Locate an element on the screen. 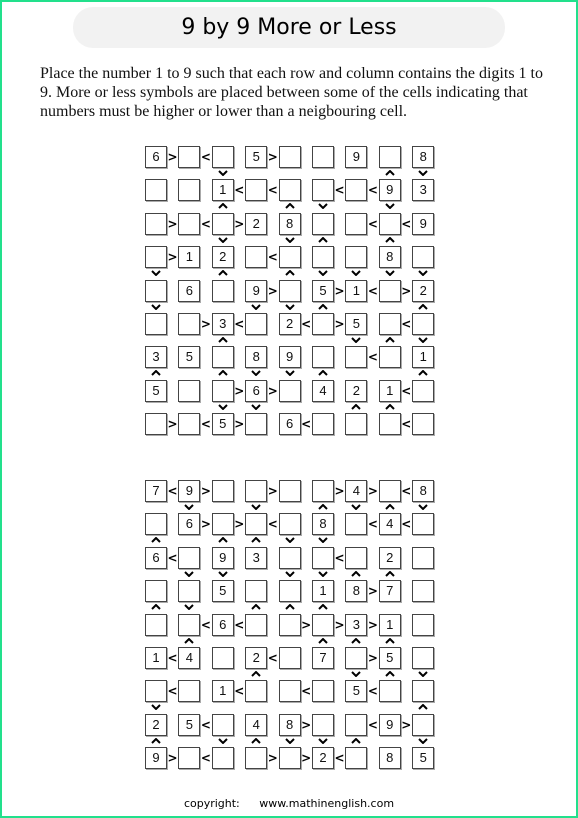 Image resolution: width=578 pixels, height=818 pixels. website-link: www.mathinenglish.com is located at coordinates (326, 803).